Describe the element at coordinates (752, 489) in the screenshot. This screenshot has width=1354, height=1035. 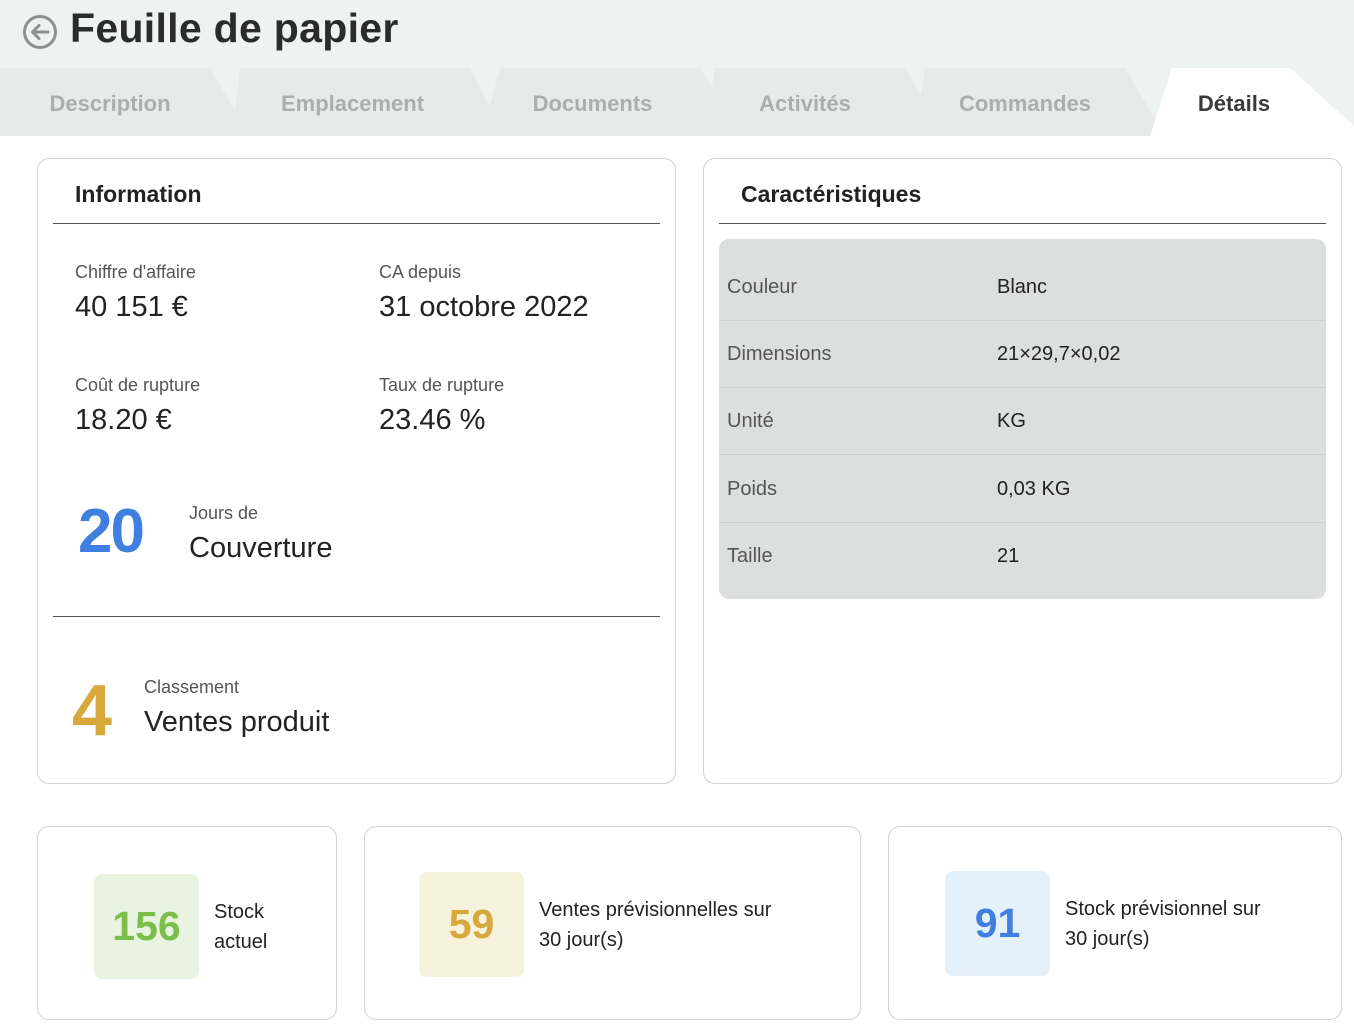
I see `char-key: Poids` at that location.